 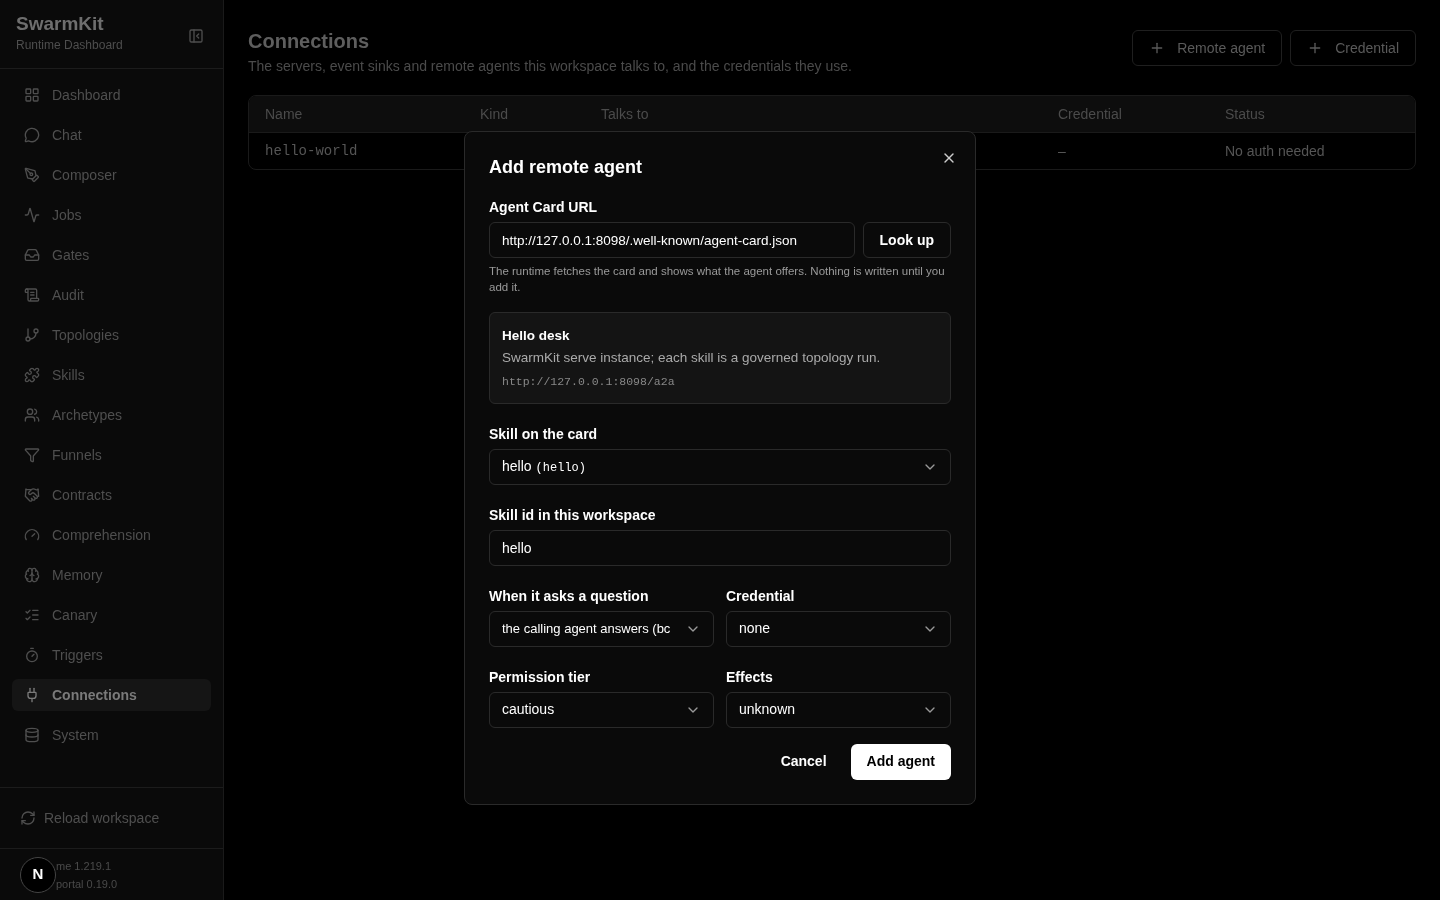 What do you see at coordinates (550, 66) in the screenshot?
I see `page-subtitle: The servers, event sinks and remote agents this workspace talks to, and the credentials they use.` at bounding box center [550, 66].